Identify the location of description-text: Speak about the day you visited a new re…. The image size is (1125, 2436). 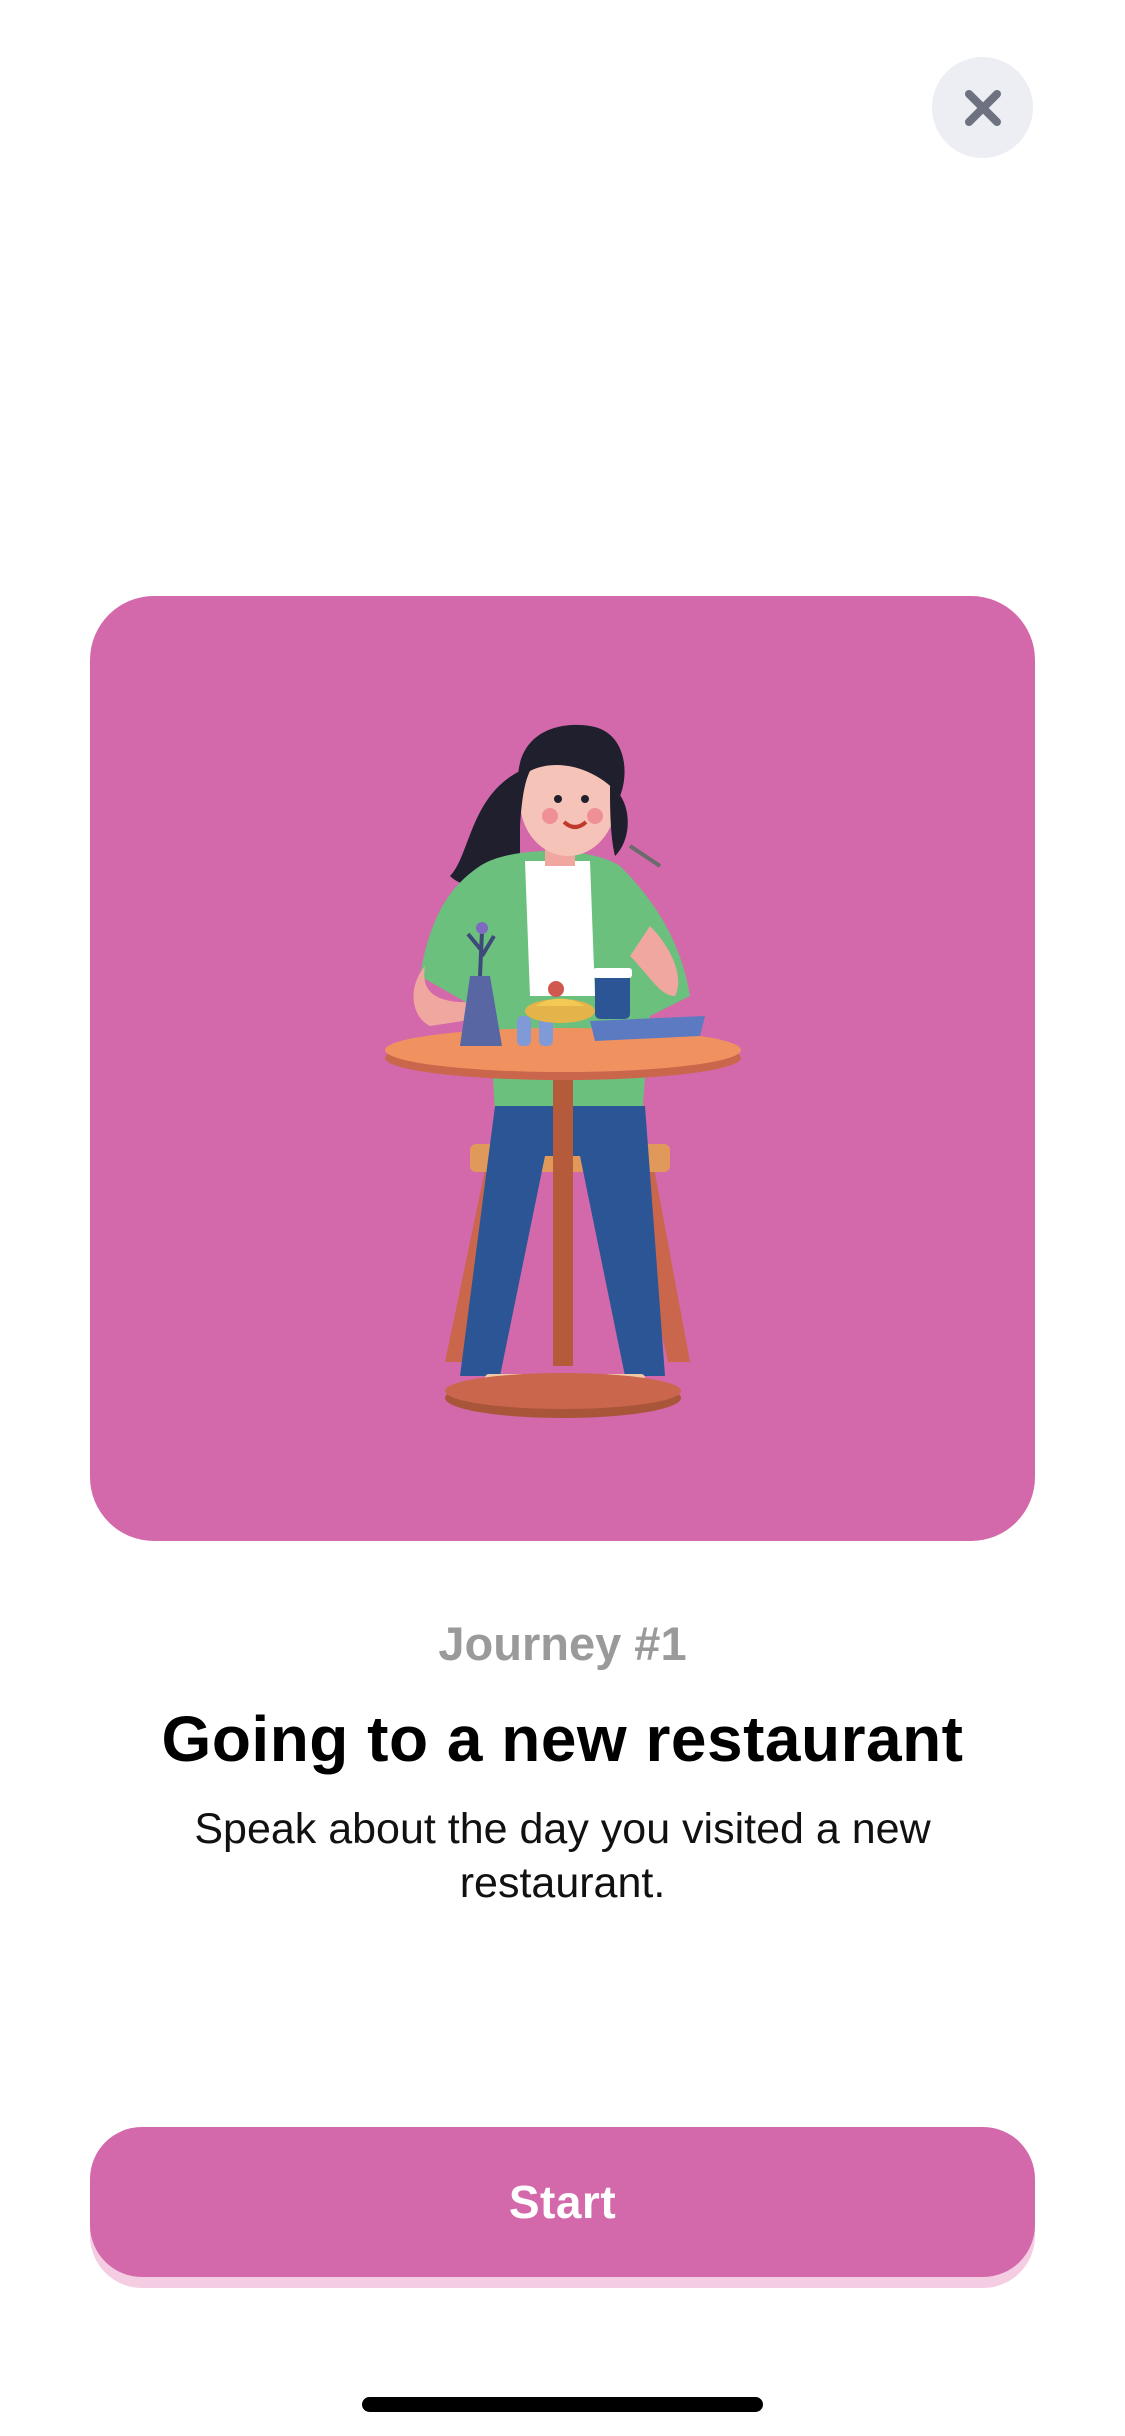
(562, 1856).